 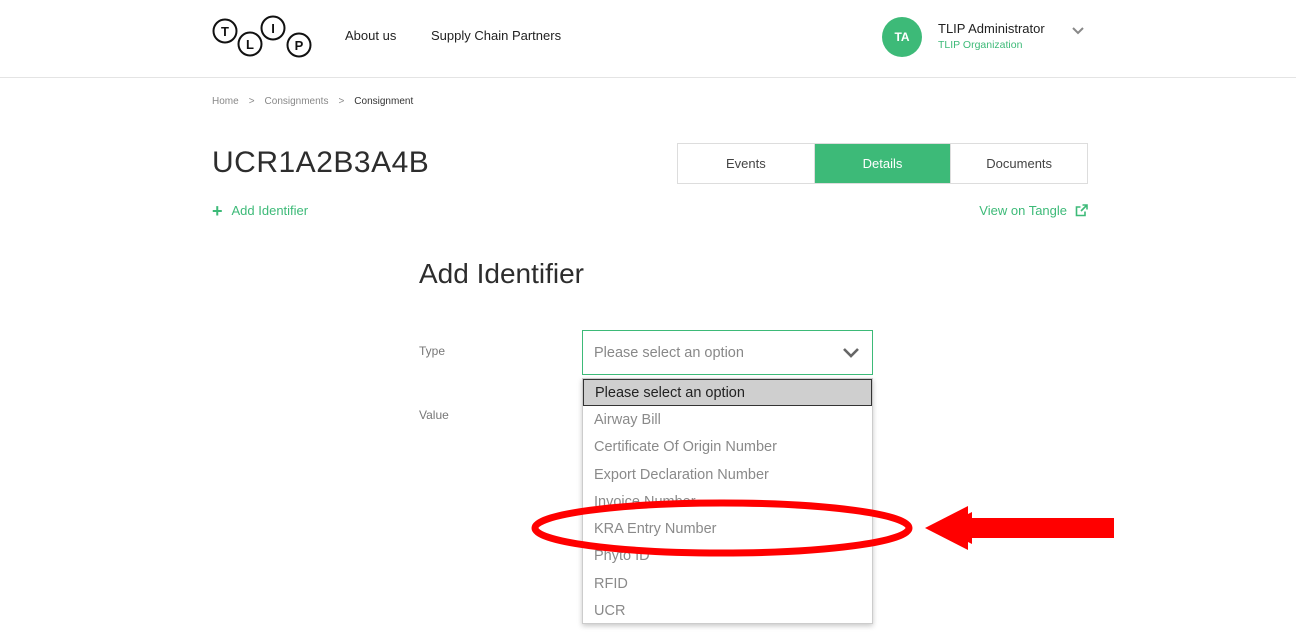 I want to click on view-on-tangle-link: View on Tangle, so click(x=1033, y=210).